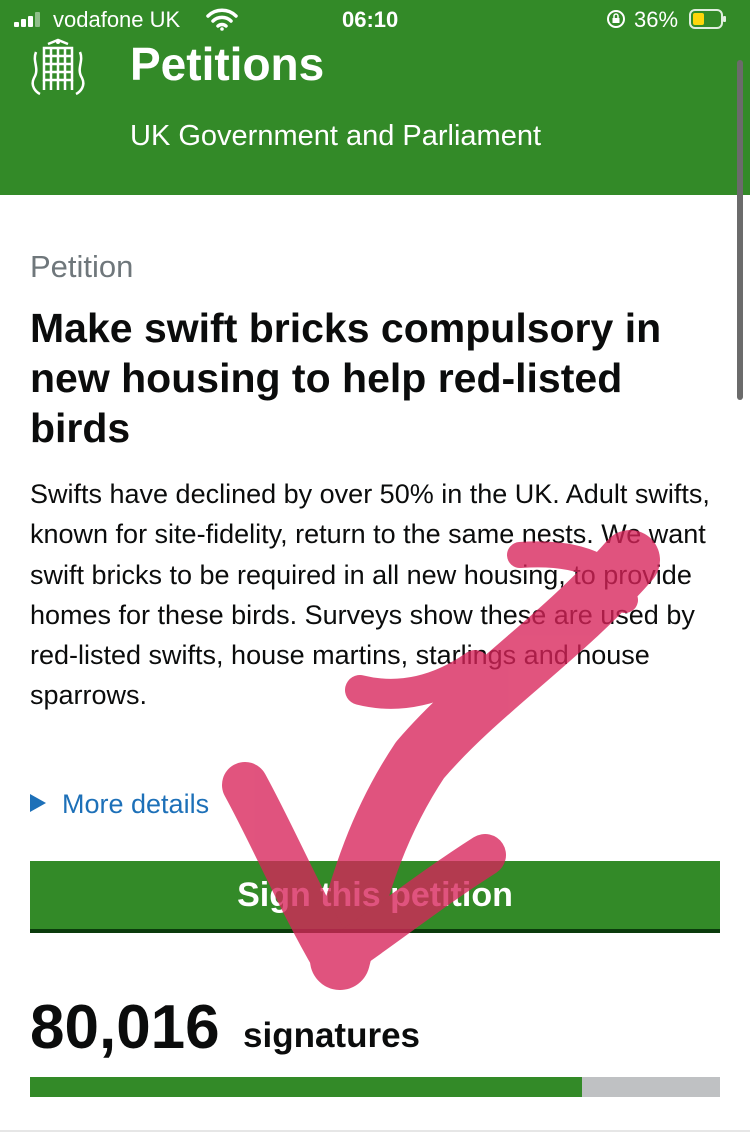 This screenshot has width=750, height=1137. I want to click on signature-progress-fill, so click(306, 1087).